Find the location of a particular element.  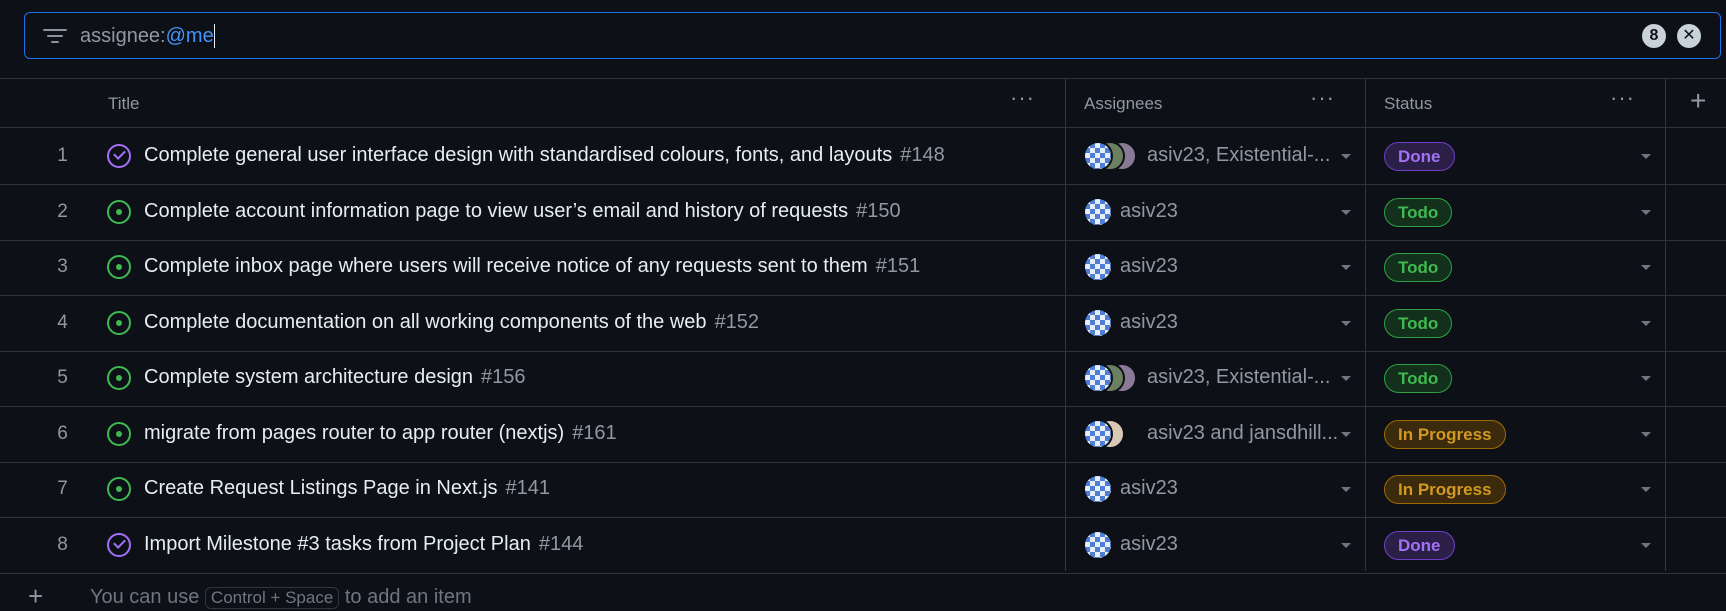

filter-icon is located at coordinates (55, 36).